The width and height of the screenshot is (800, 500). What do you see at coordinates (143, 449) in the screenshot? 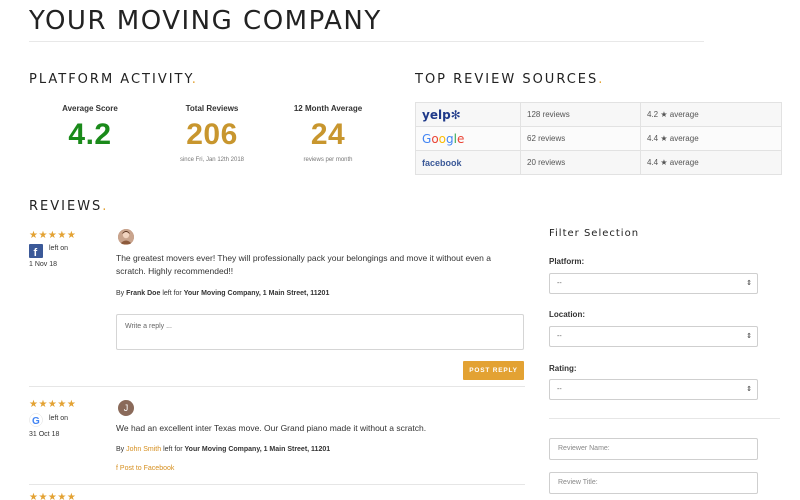
I see `review-author-link: John Smith` at bounding box center [143, 449].